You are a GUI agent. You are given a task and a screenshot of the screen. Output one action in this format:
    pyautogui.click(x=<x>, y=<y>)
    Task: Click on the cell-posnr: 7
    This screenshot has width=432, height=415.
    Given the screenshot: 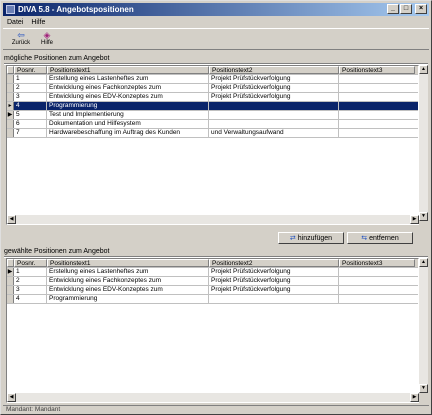 What is the action you would take?
    pyautogui.click(x=30, y=133)
    